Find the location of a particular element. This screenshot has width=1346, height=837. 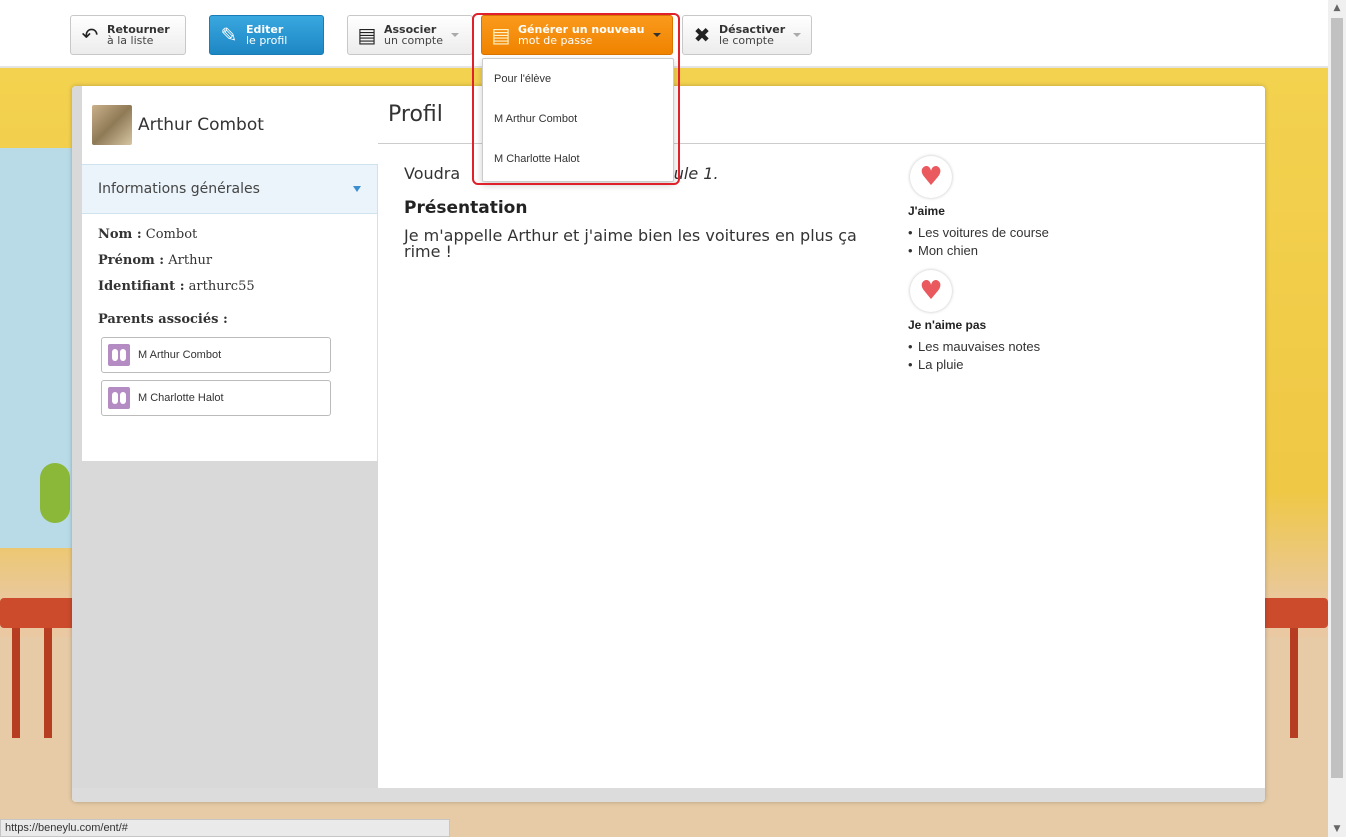

identifier-field: Identifiant : arthurc55 is located at coordinates (176, 286).